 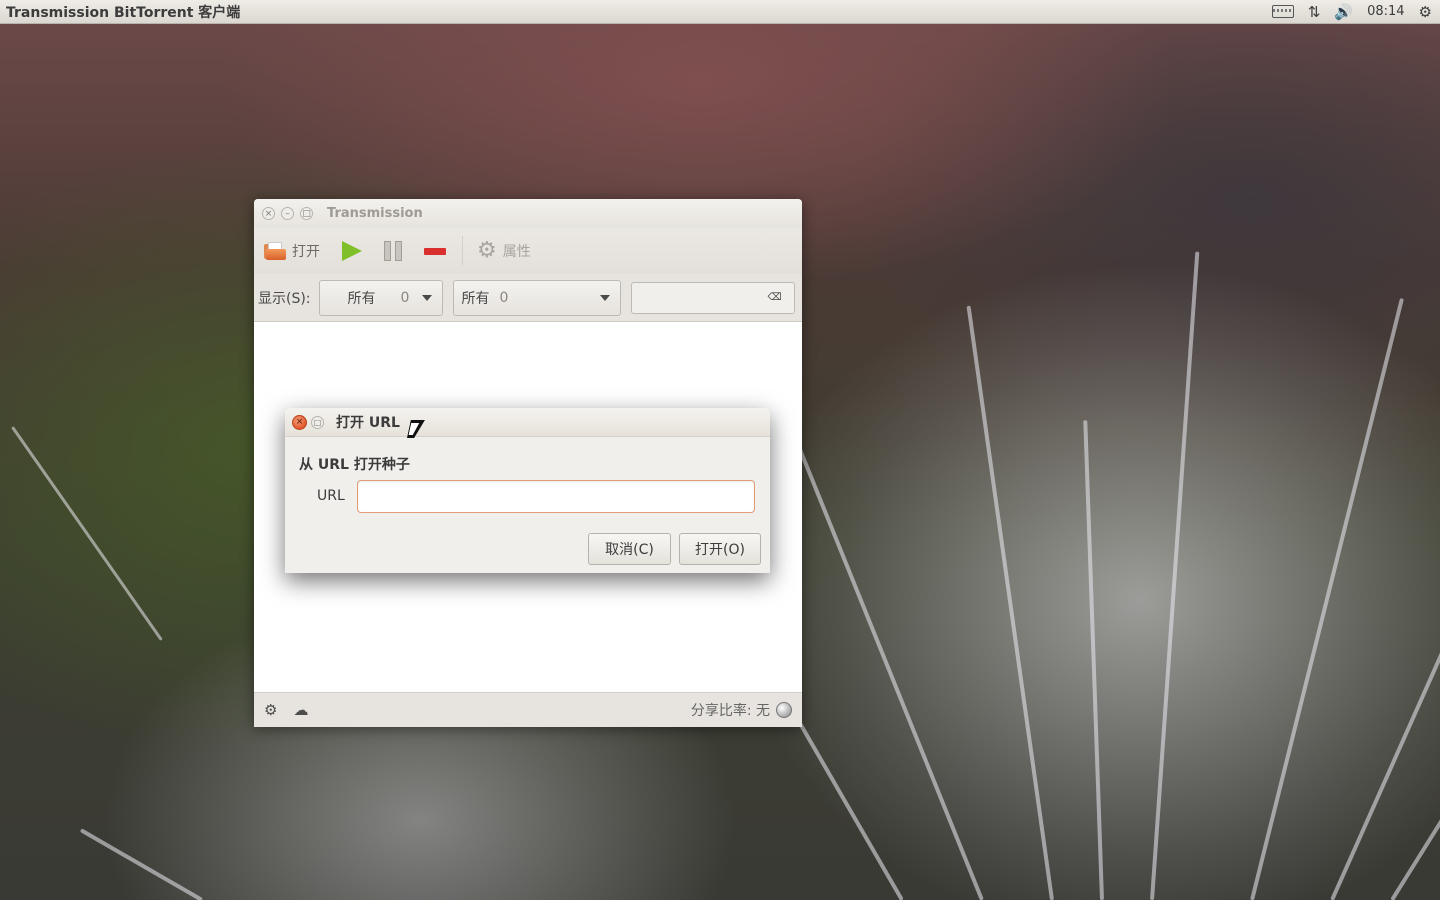 What do you see at coordinates (504, 297) in the screenshot?
I see `tracker-filter-count: 0` at bounding box center [504, 297].